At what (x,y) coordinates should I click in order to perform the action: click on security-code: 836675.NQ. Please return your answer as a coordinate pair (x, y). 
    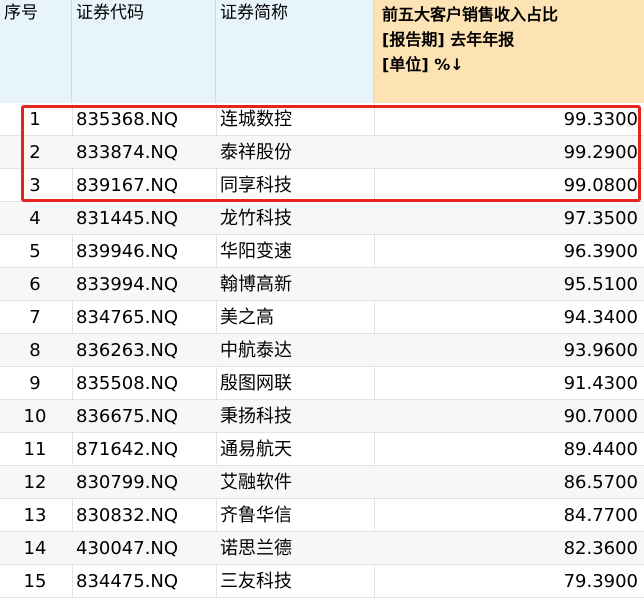
    Looking at the image, I should click on (127, 416).